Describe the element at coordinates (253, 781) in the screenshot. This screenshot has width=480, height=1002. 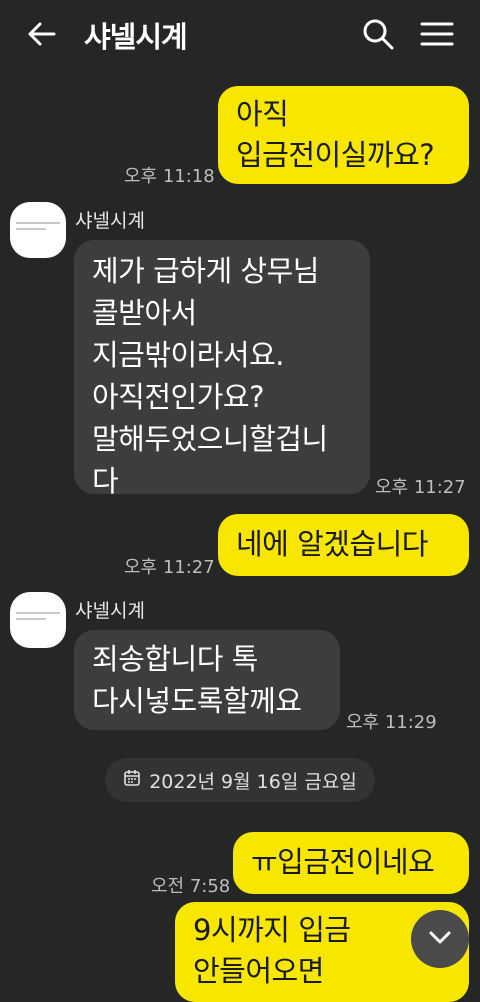
I see `date-label: 2022년 9월 16일 금요일` at that location.